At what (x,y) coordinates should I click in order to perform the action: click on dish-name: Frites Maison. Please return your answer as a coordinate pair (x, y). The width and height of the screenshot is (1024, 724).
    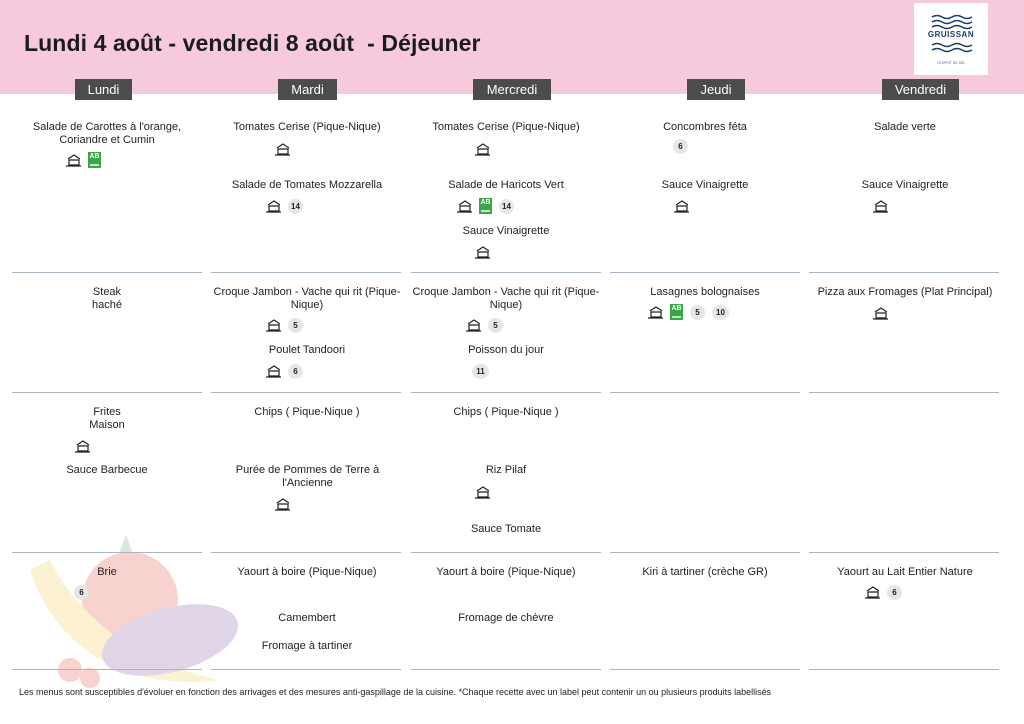
    Looking at the image, I should click on (107, 418).